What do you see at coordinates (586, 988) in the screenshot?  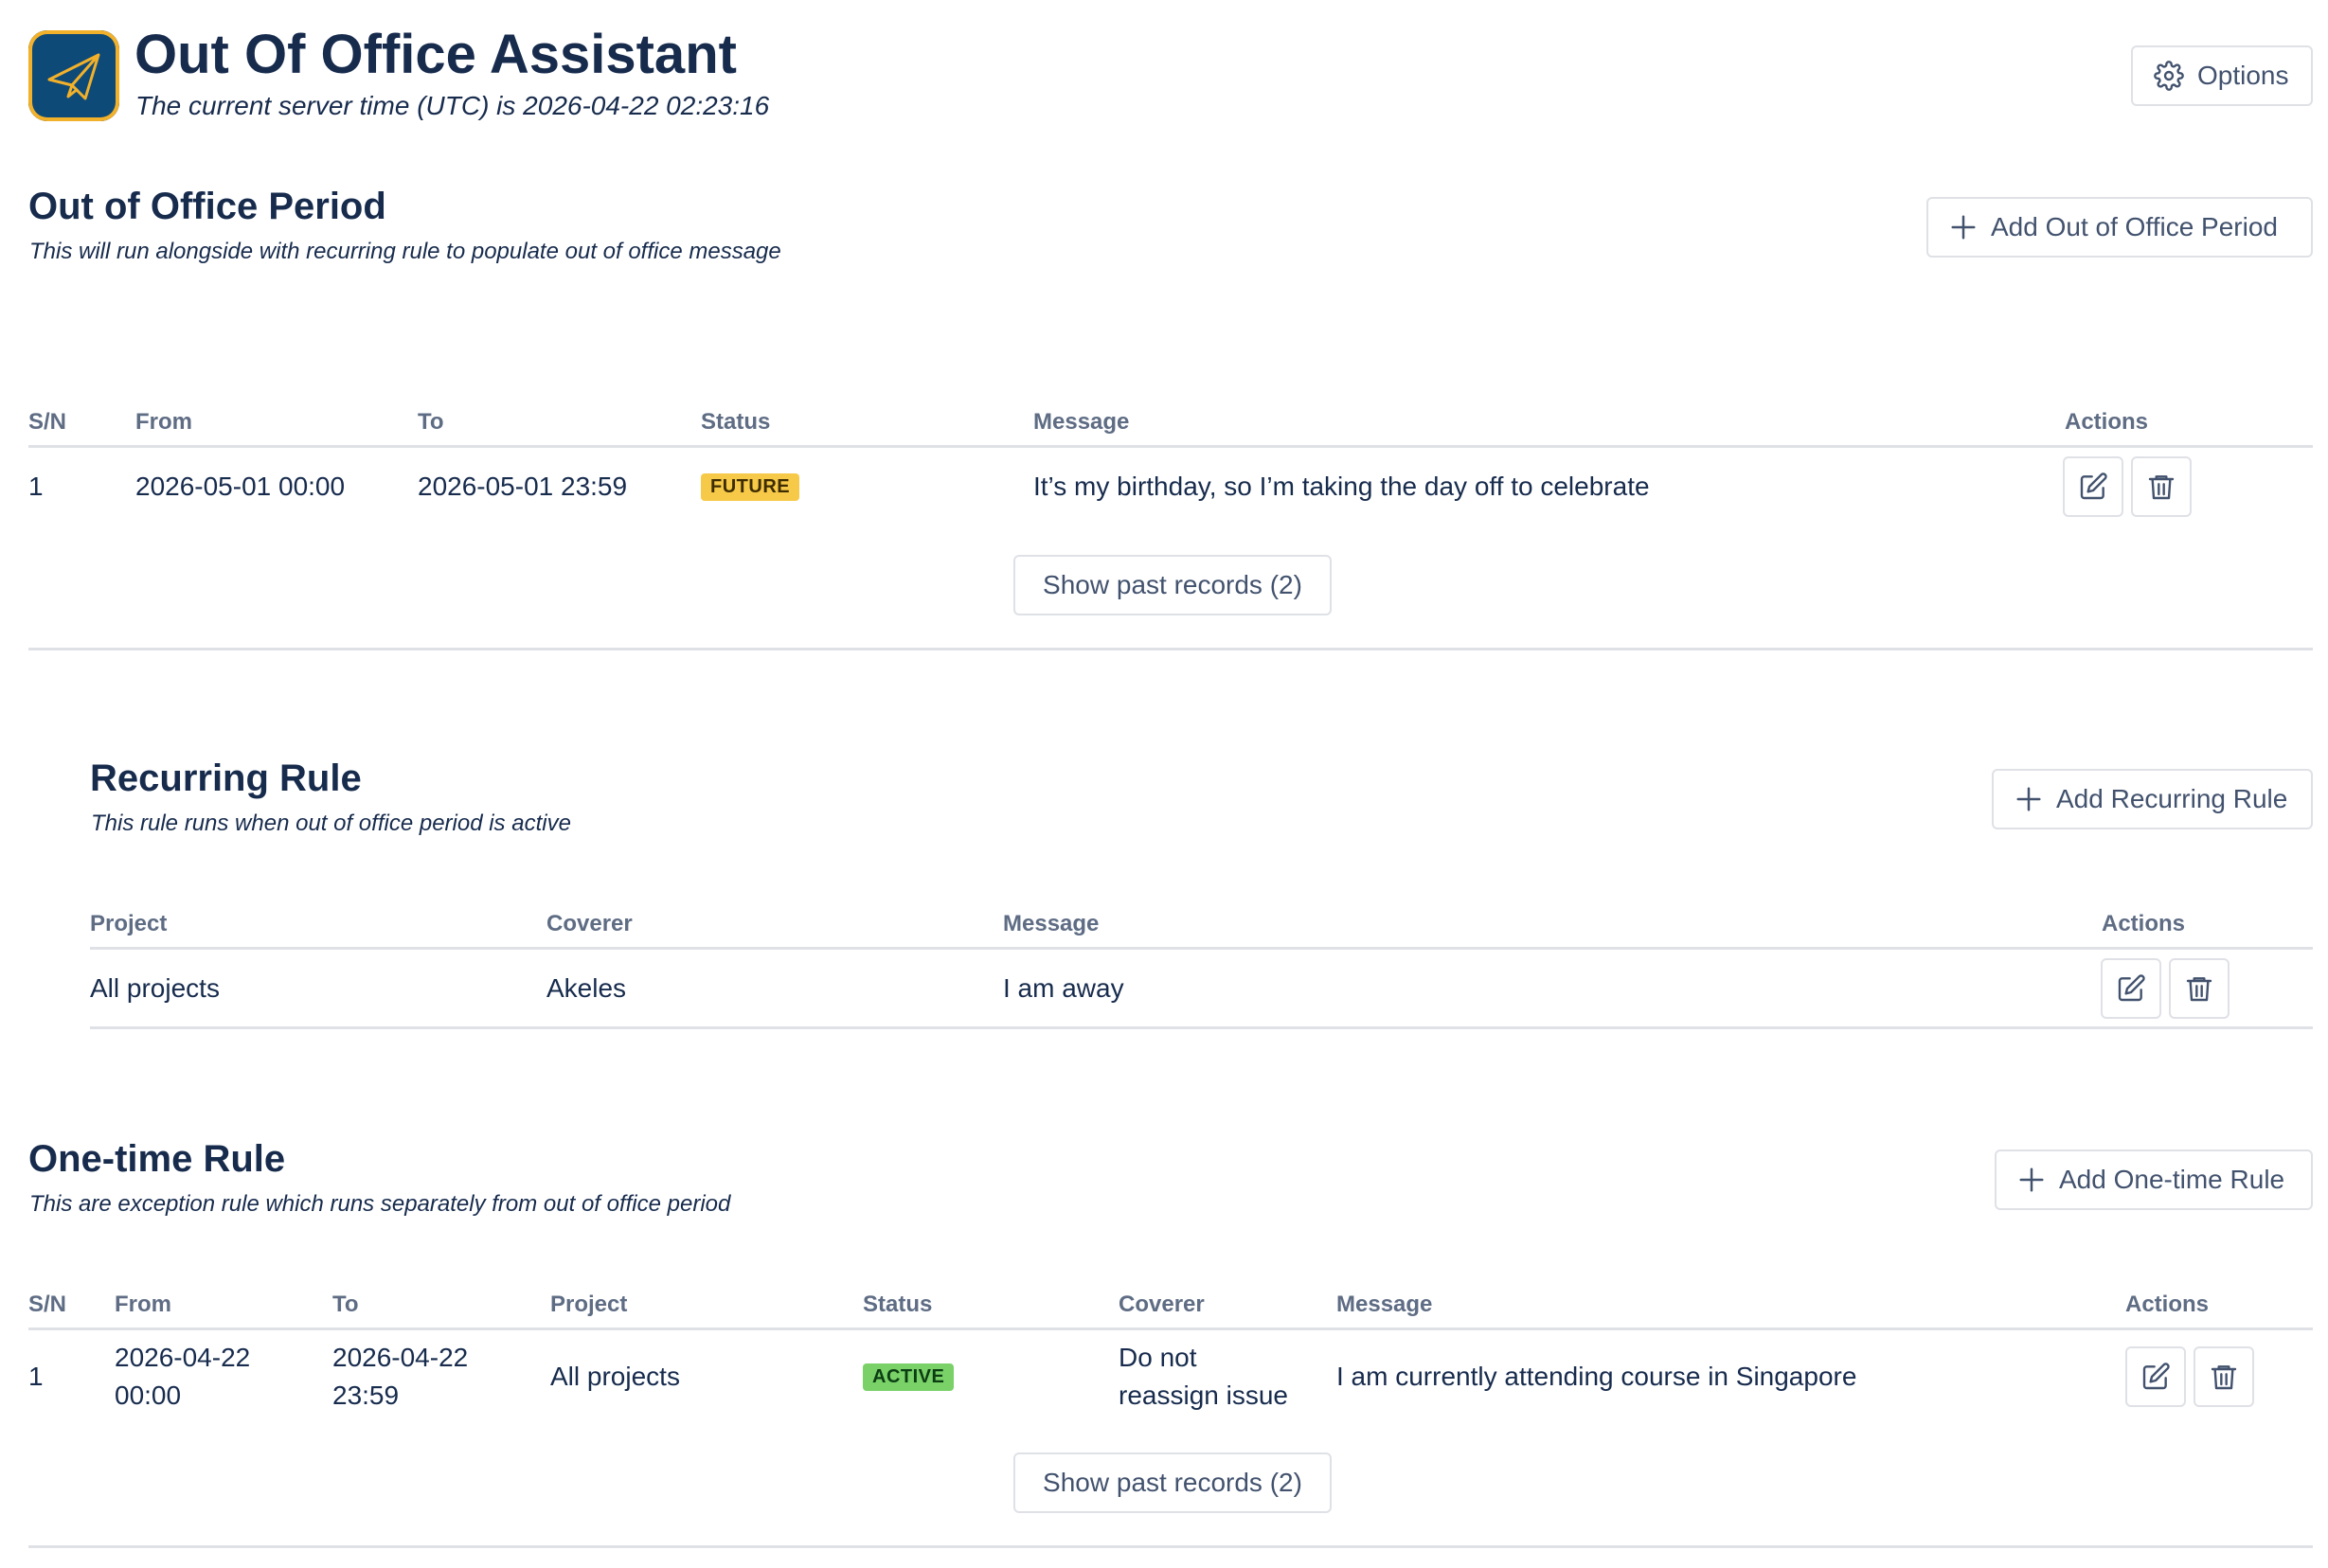 I see `cell-coverer: Akeles` at bounding box center [586, 988].